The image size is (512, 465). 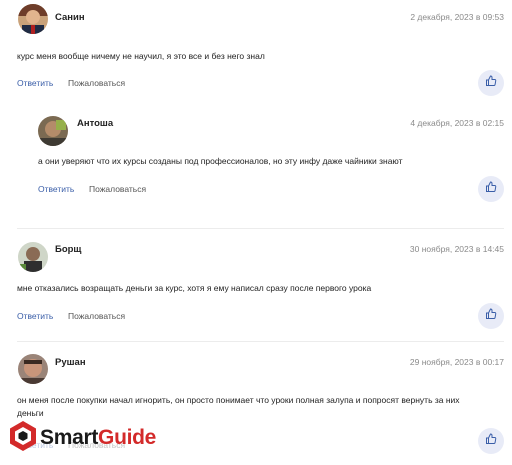 What do you see at coordinates (456, 362) in the screenshot?
I see `comment-date: 29 ноября, 2023 в 00:17` at bounding box center [456, 362].